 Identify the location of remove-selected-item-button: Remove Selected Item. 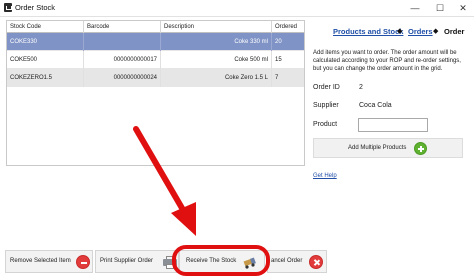
(49, 261).